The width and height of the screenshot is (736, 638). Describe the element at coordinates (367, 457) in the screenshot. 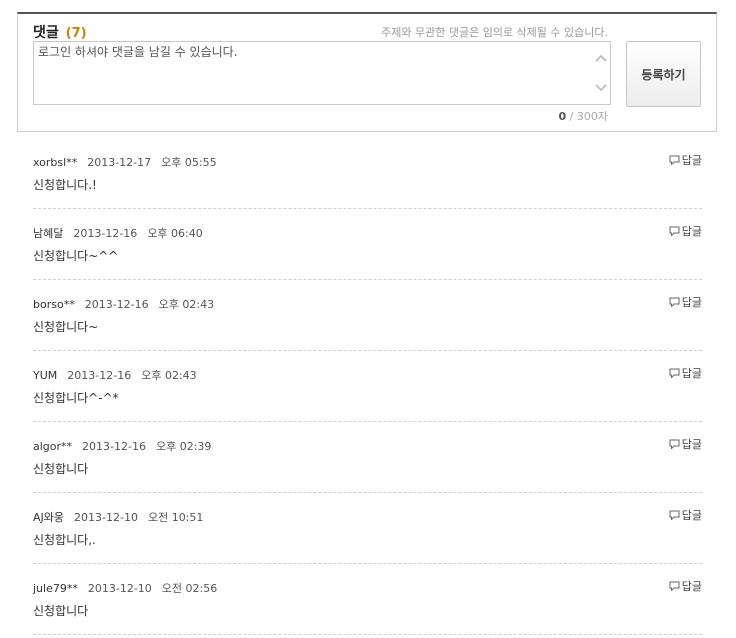

I see `comment-item: algor** 2013-12-16 오후 02:39 신청합니다 답글` at that location.